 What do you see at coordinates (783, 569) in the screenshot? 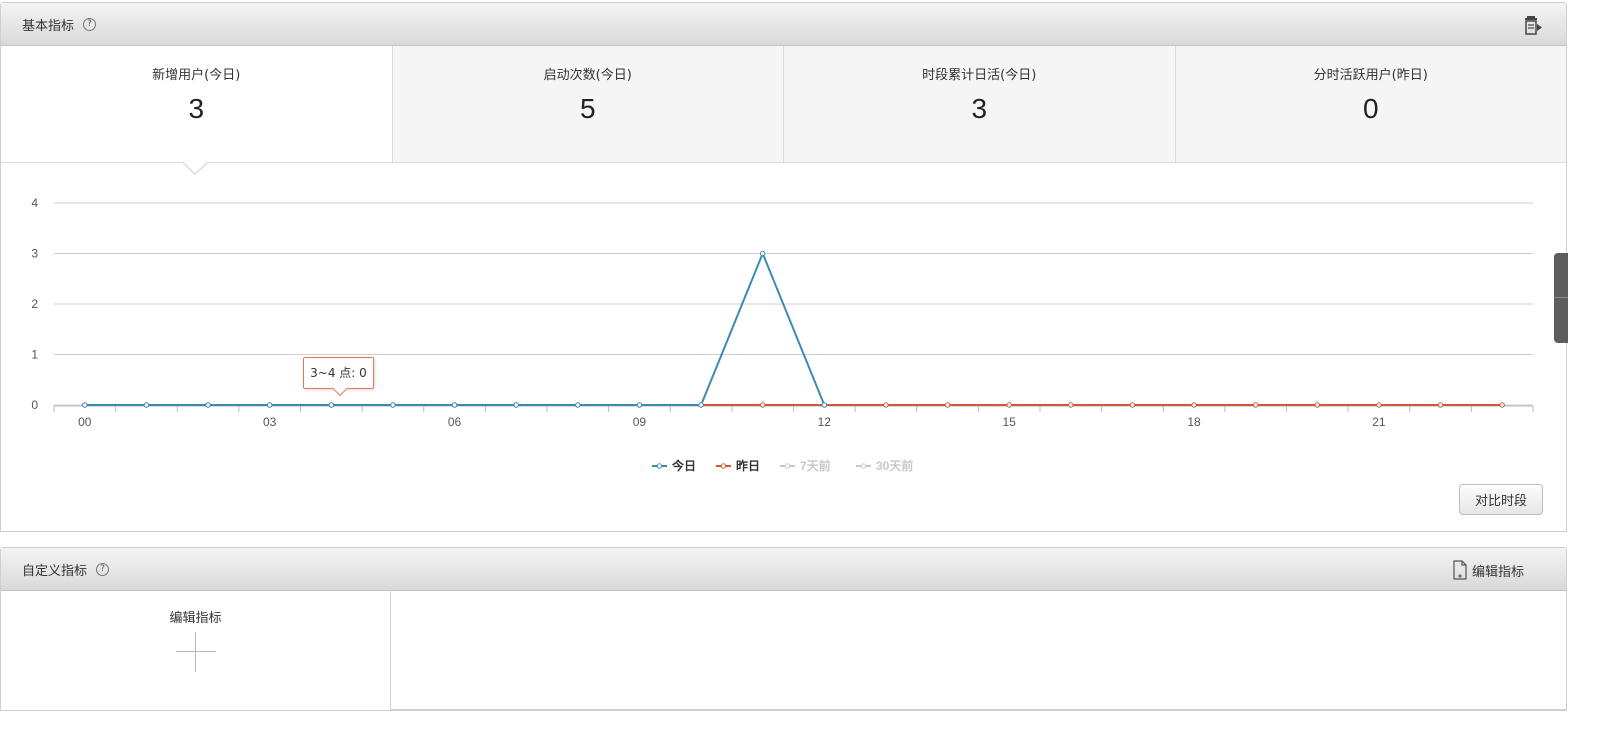
I see `custom-metrics-header: 自定义指标 ? 编辑指标` at bounding box center [783, 569].